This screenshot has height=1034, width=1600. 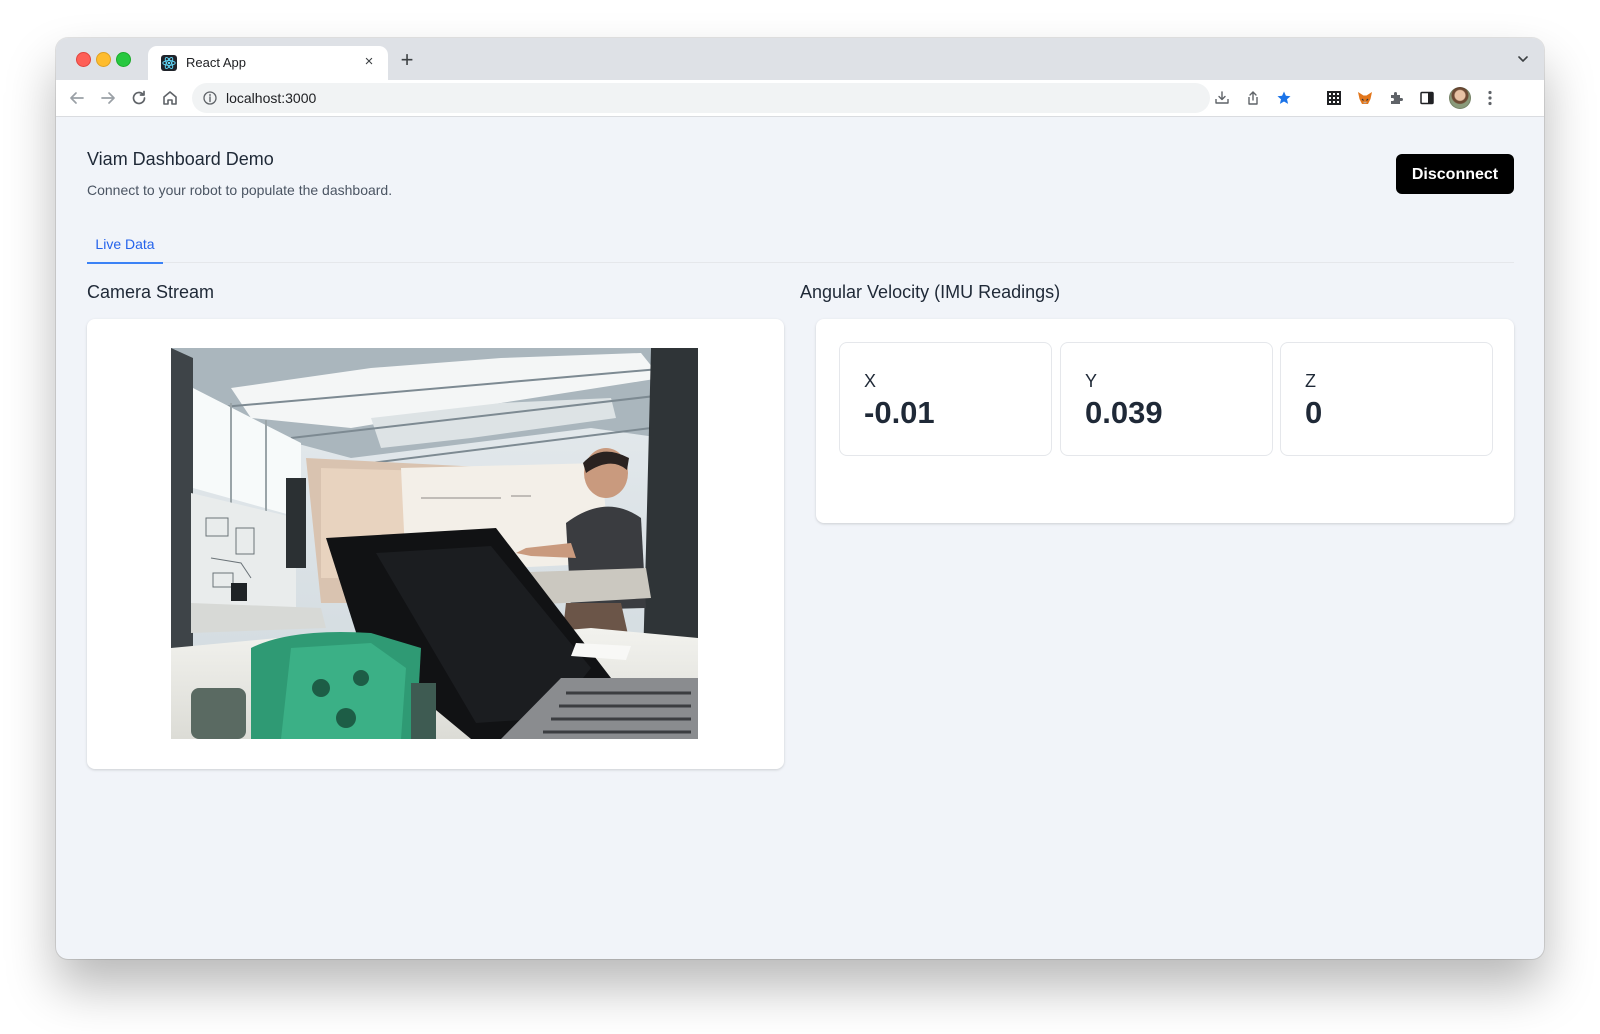 I want to click on imu-card: X -0.01 Y 0.039 Z 0, so click(x=1165, y=421).